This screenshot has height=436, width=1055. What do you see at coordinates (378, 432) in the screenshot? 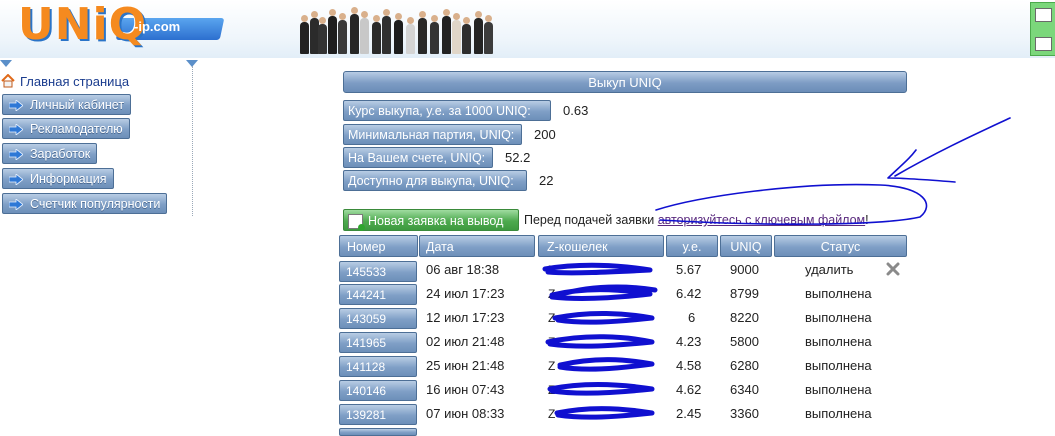
I see `row-number-partial` at bounding box center [378, 432].